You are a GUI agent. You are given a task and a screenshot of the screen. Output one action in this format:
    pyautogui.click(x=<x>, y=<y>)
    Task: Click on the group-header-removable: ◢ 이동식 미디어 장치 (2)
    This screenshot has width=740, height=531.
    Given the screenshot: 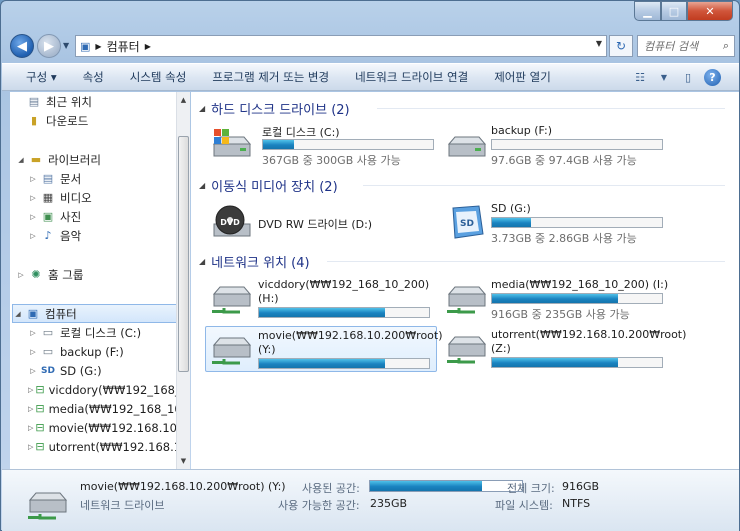 What is the action you would take?
    pyautogui.click(x=268, y=185)
    